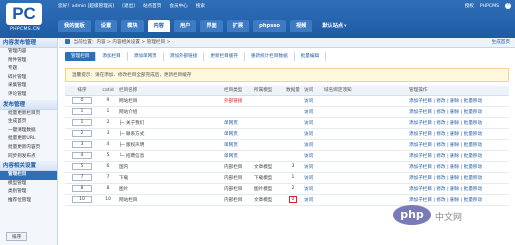  Describe the element at coordinates (508, 6) in the screenshot. I see `help-icon: ?` at that location.